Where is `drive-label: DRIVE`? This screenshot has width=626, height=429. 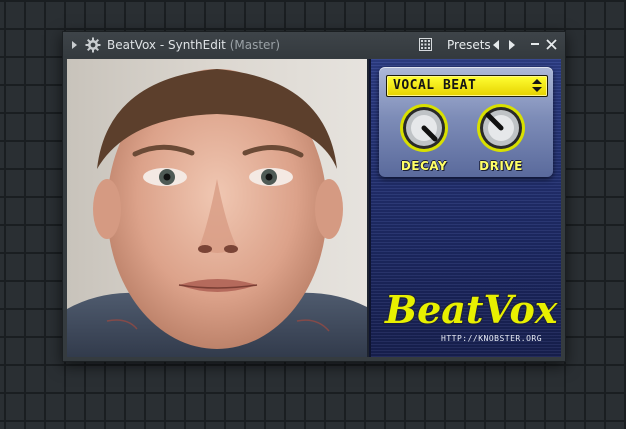
drive-label: DRIVE is located at coordinates (501, 166).